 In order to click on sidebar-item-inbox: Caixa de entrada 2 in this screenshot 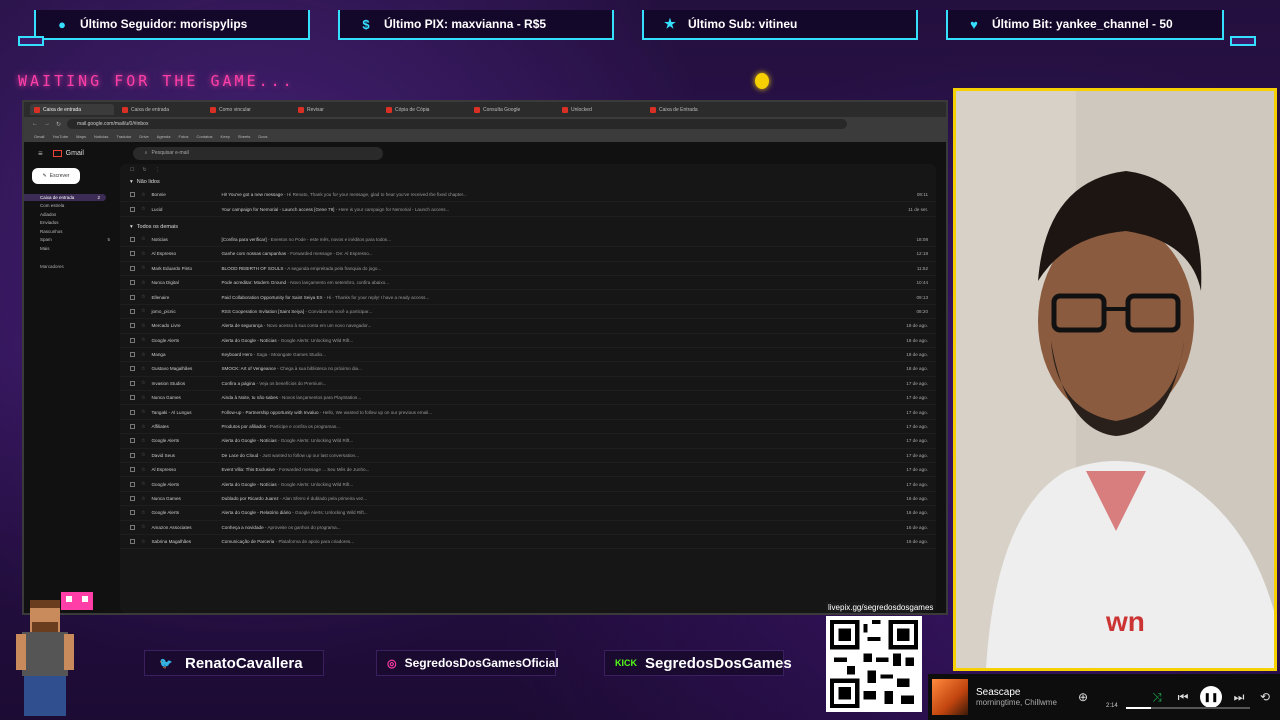, I will do `click(65, 197)`.